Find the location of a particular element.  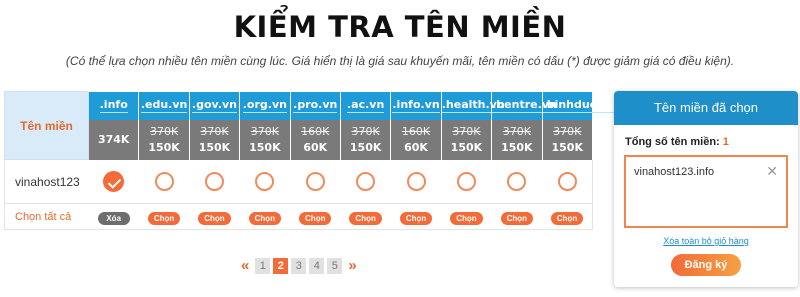

domain-name-label: vinahost123 is located at coordinates (46, 181).